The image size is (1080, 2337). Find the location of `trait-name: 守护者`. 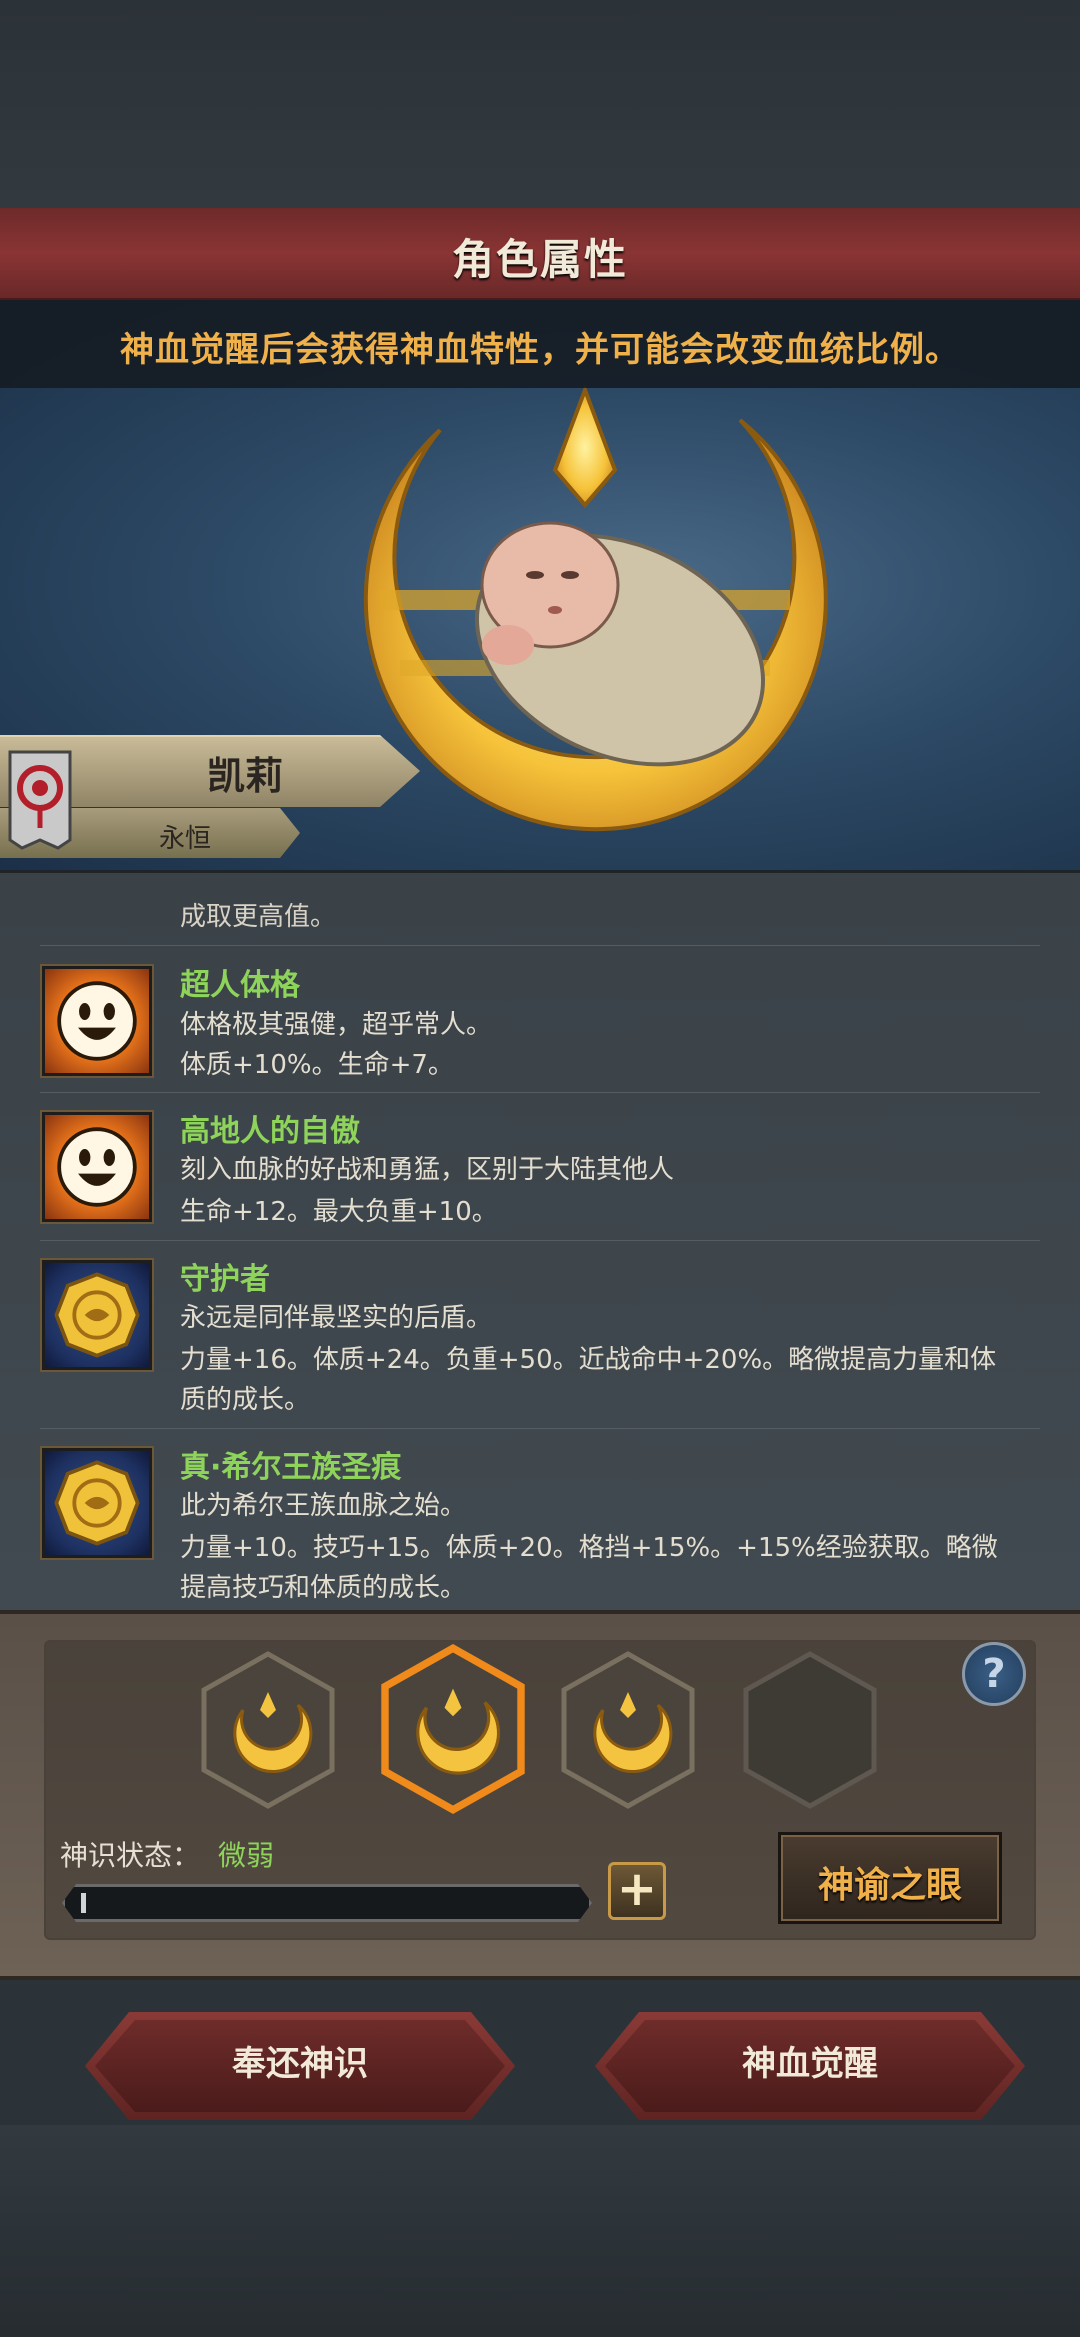

trait-name: 守护者 is located at coordinates (225, 1279).